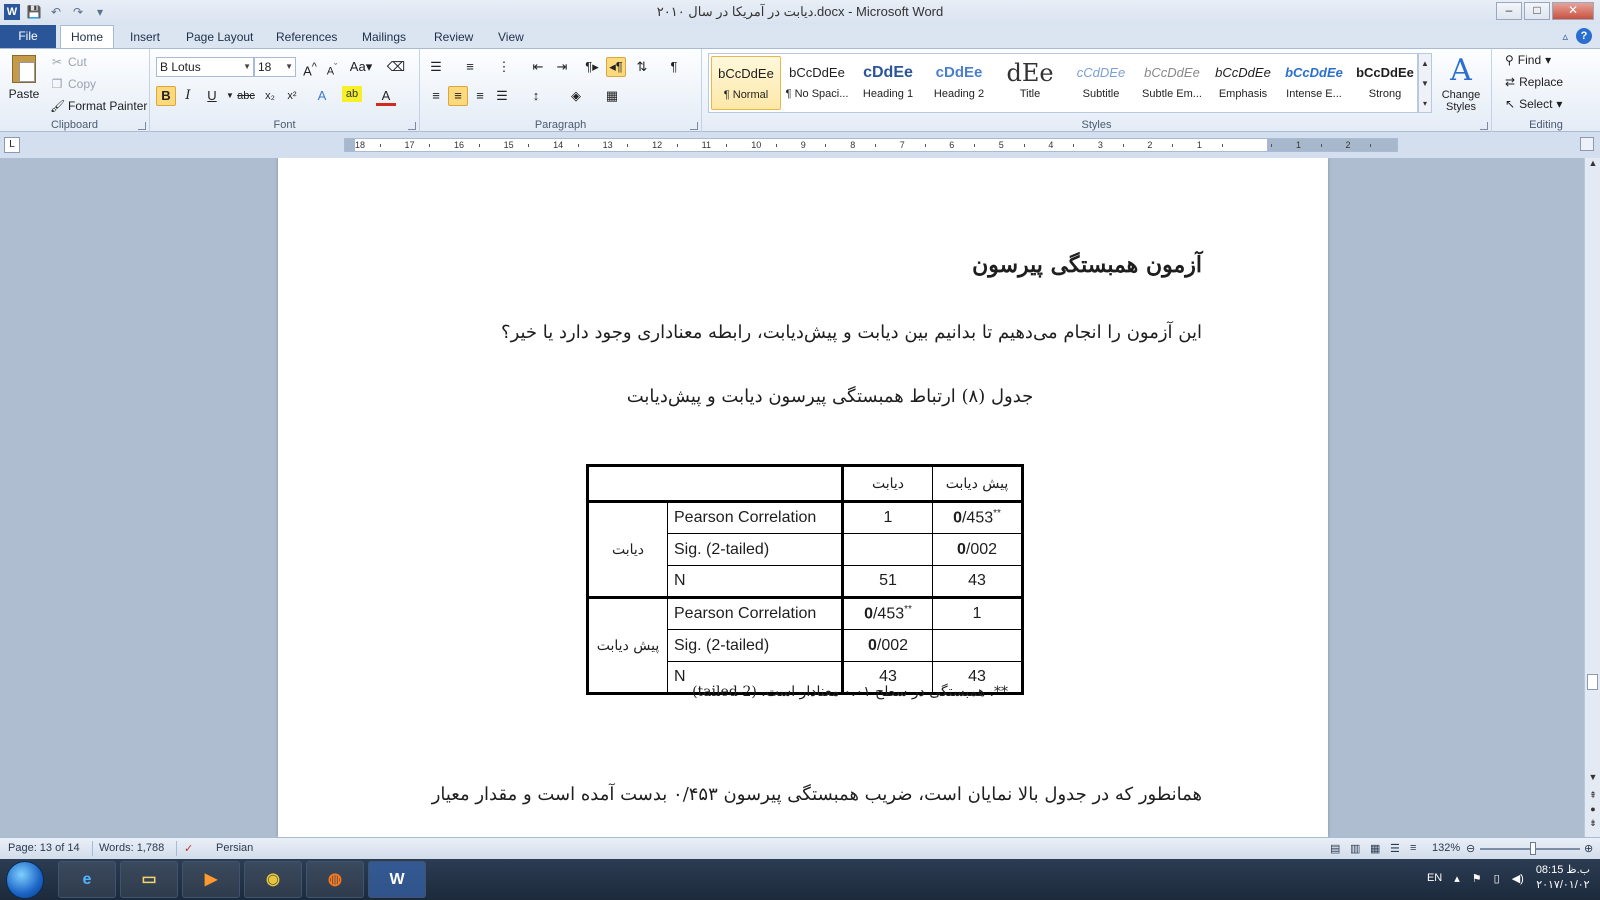 This screenshot has width=1600, height=900. Describe the element at coordinates (504, 67) in the screenshot. I see `multilevel-list-icon: ⋮` at that location.